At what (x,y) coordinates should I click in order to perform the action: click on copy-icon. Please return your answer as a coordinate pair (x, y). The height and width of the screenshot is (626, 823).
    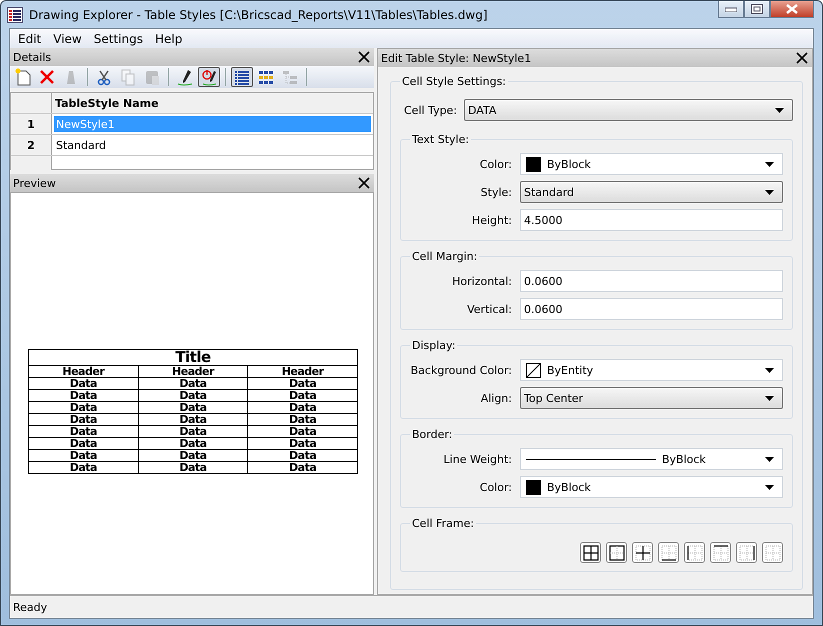
    Looking at the image, I should click on (128, 77).